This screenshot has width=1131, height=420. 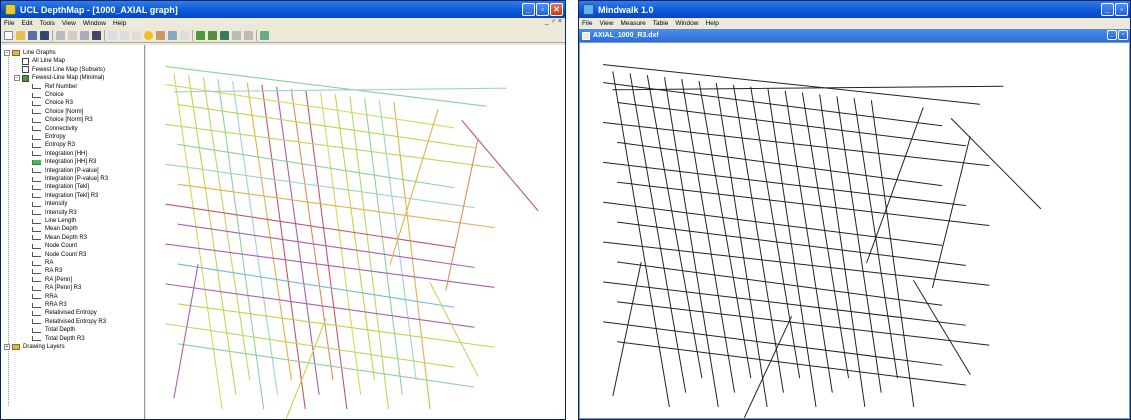 What do you see at coordinates (54, 221) in the screenshot?
I see `tree-attribute-item: Line Length` at bounding box center [54, 221].